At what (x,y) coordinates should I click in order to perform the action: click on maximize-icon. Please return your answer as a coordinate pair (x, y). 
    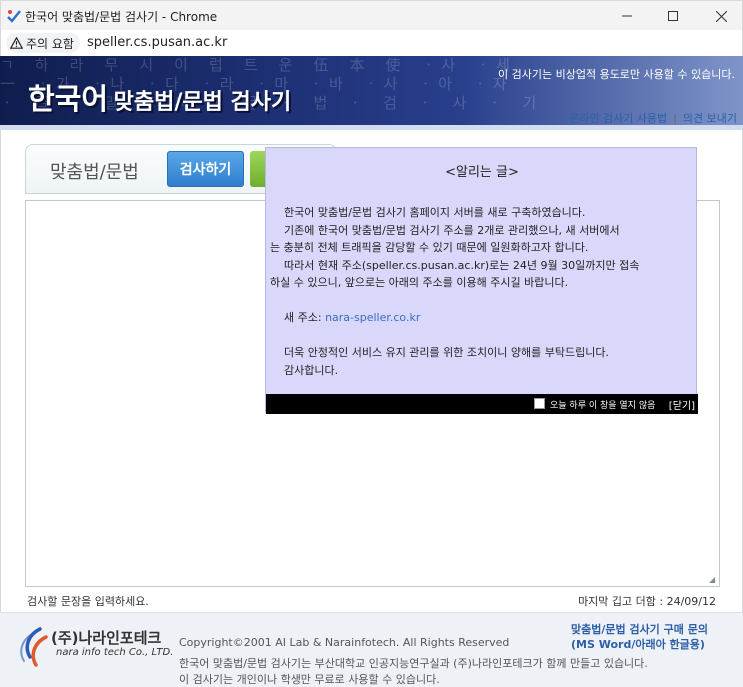
    Looking at the image, I should click on (673, 16).